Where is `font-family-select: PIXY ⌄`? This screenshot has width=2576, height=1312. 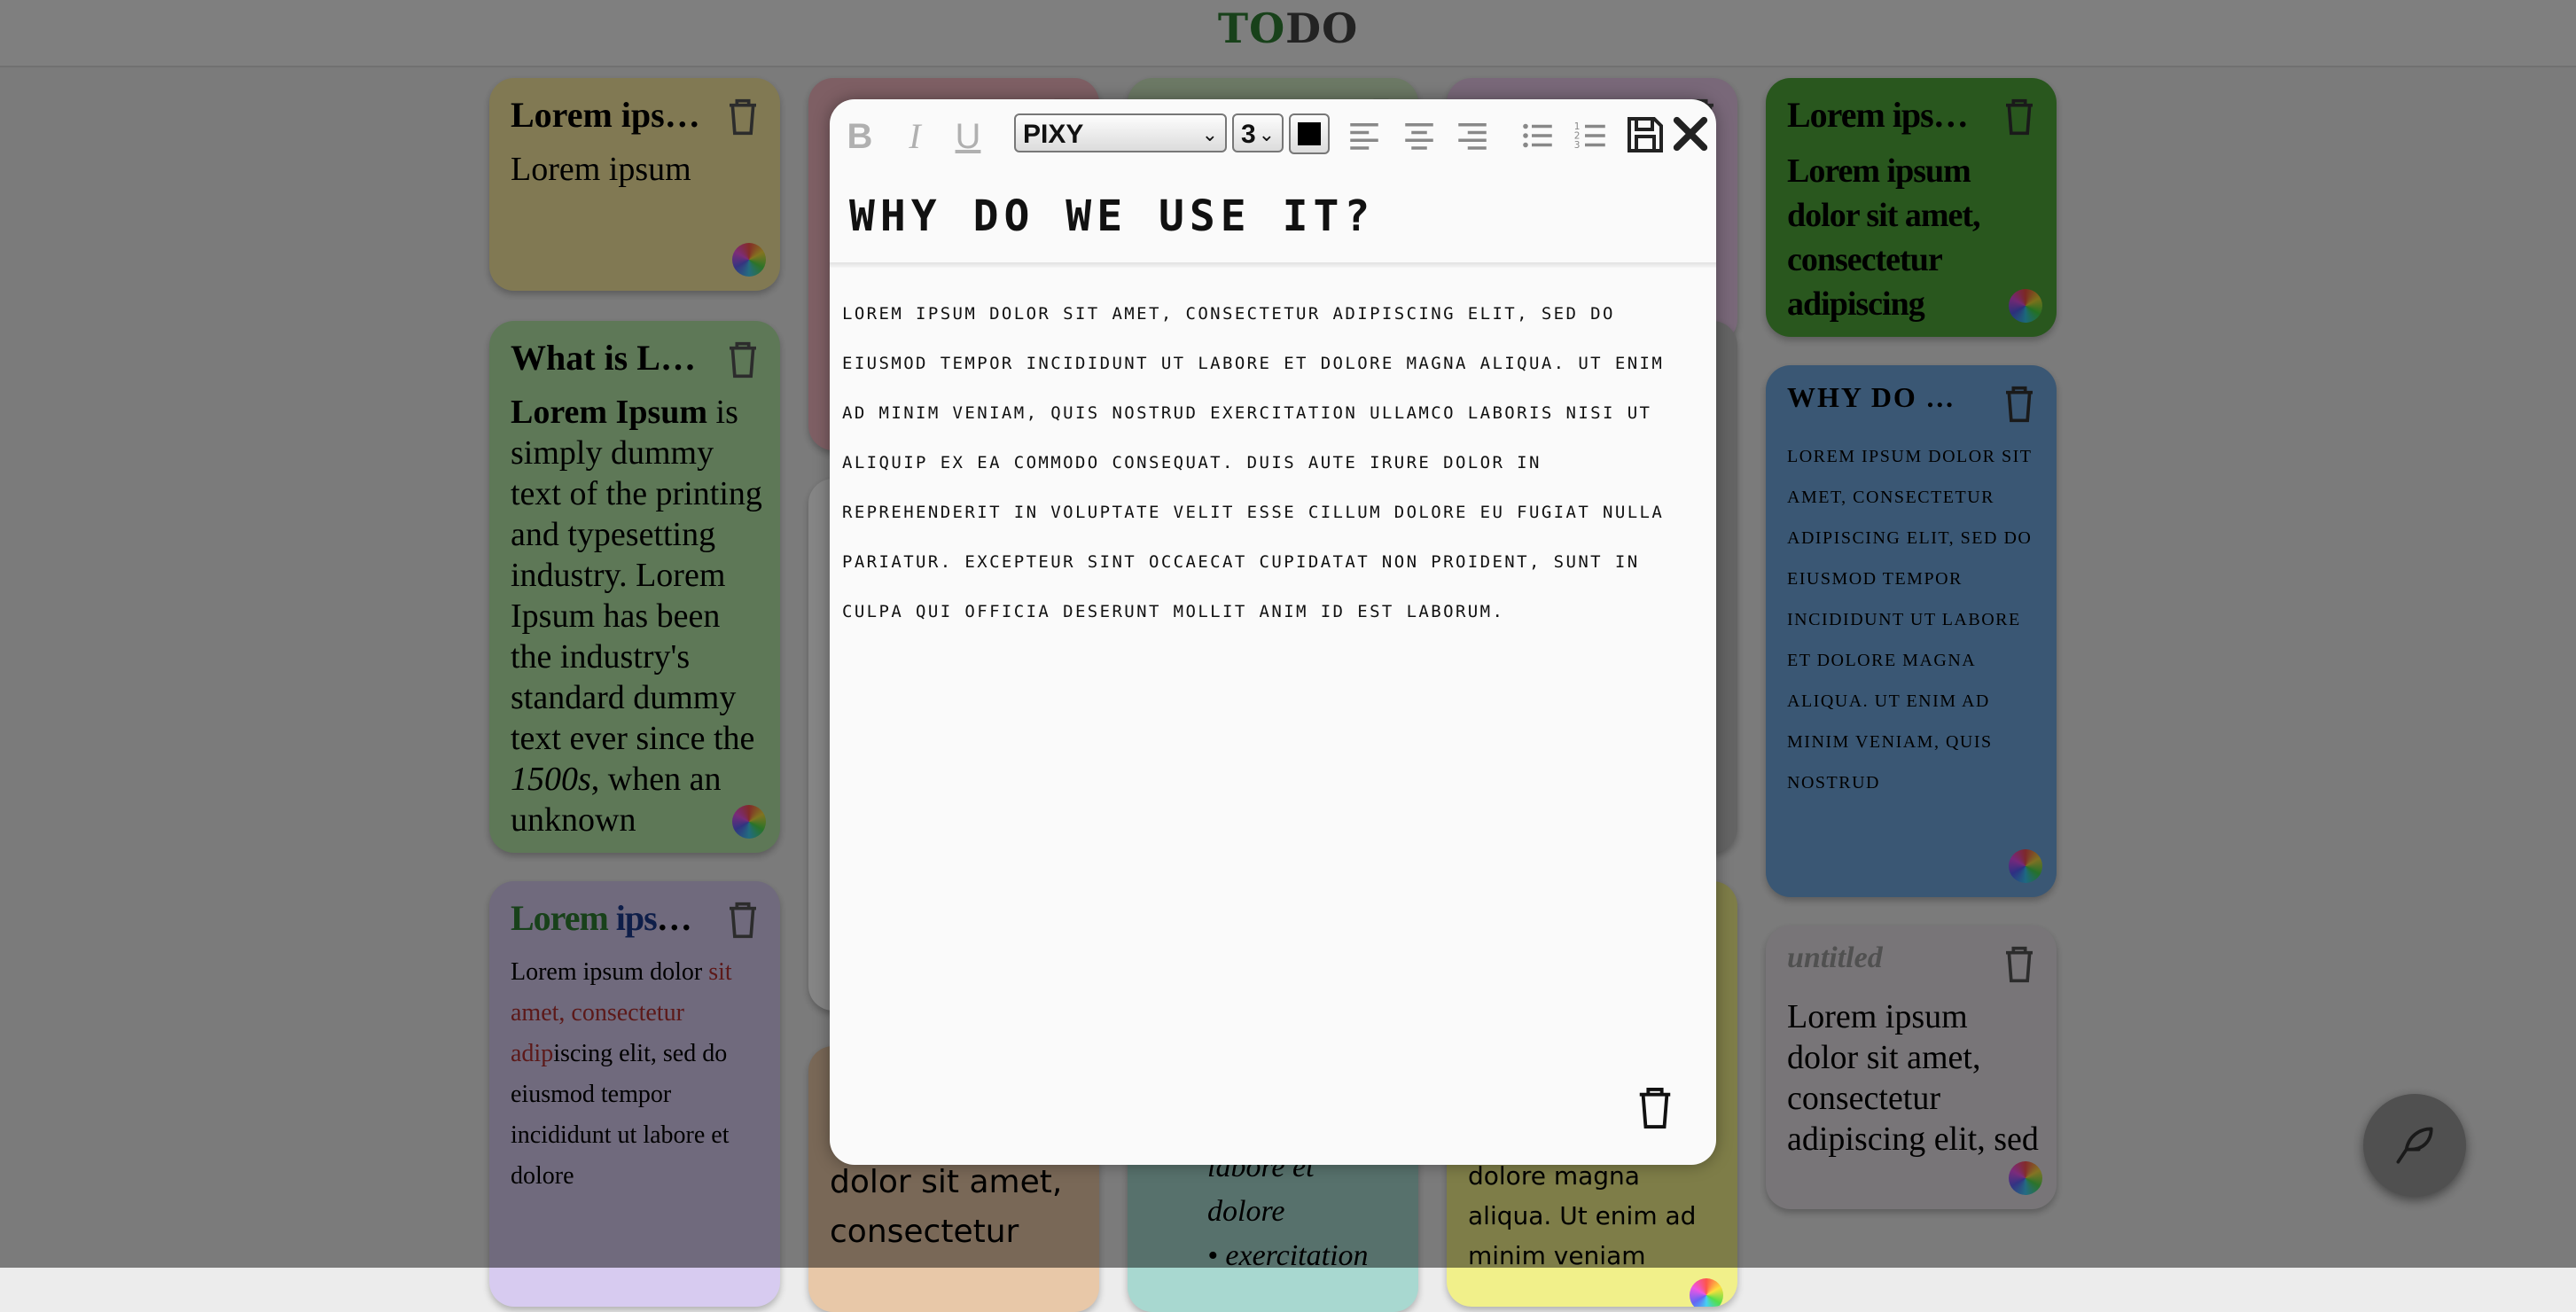 font-family-select: PIXY ⌄ is located at coordinates (1120, 132).